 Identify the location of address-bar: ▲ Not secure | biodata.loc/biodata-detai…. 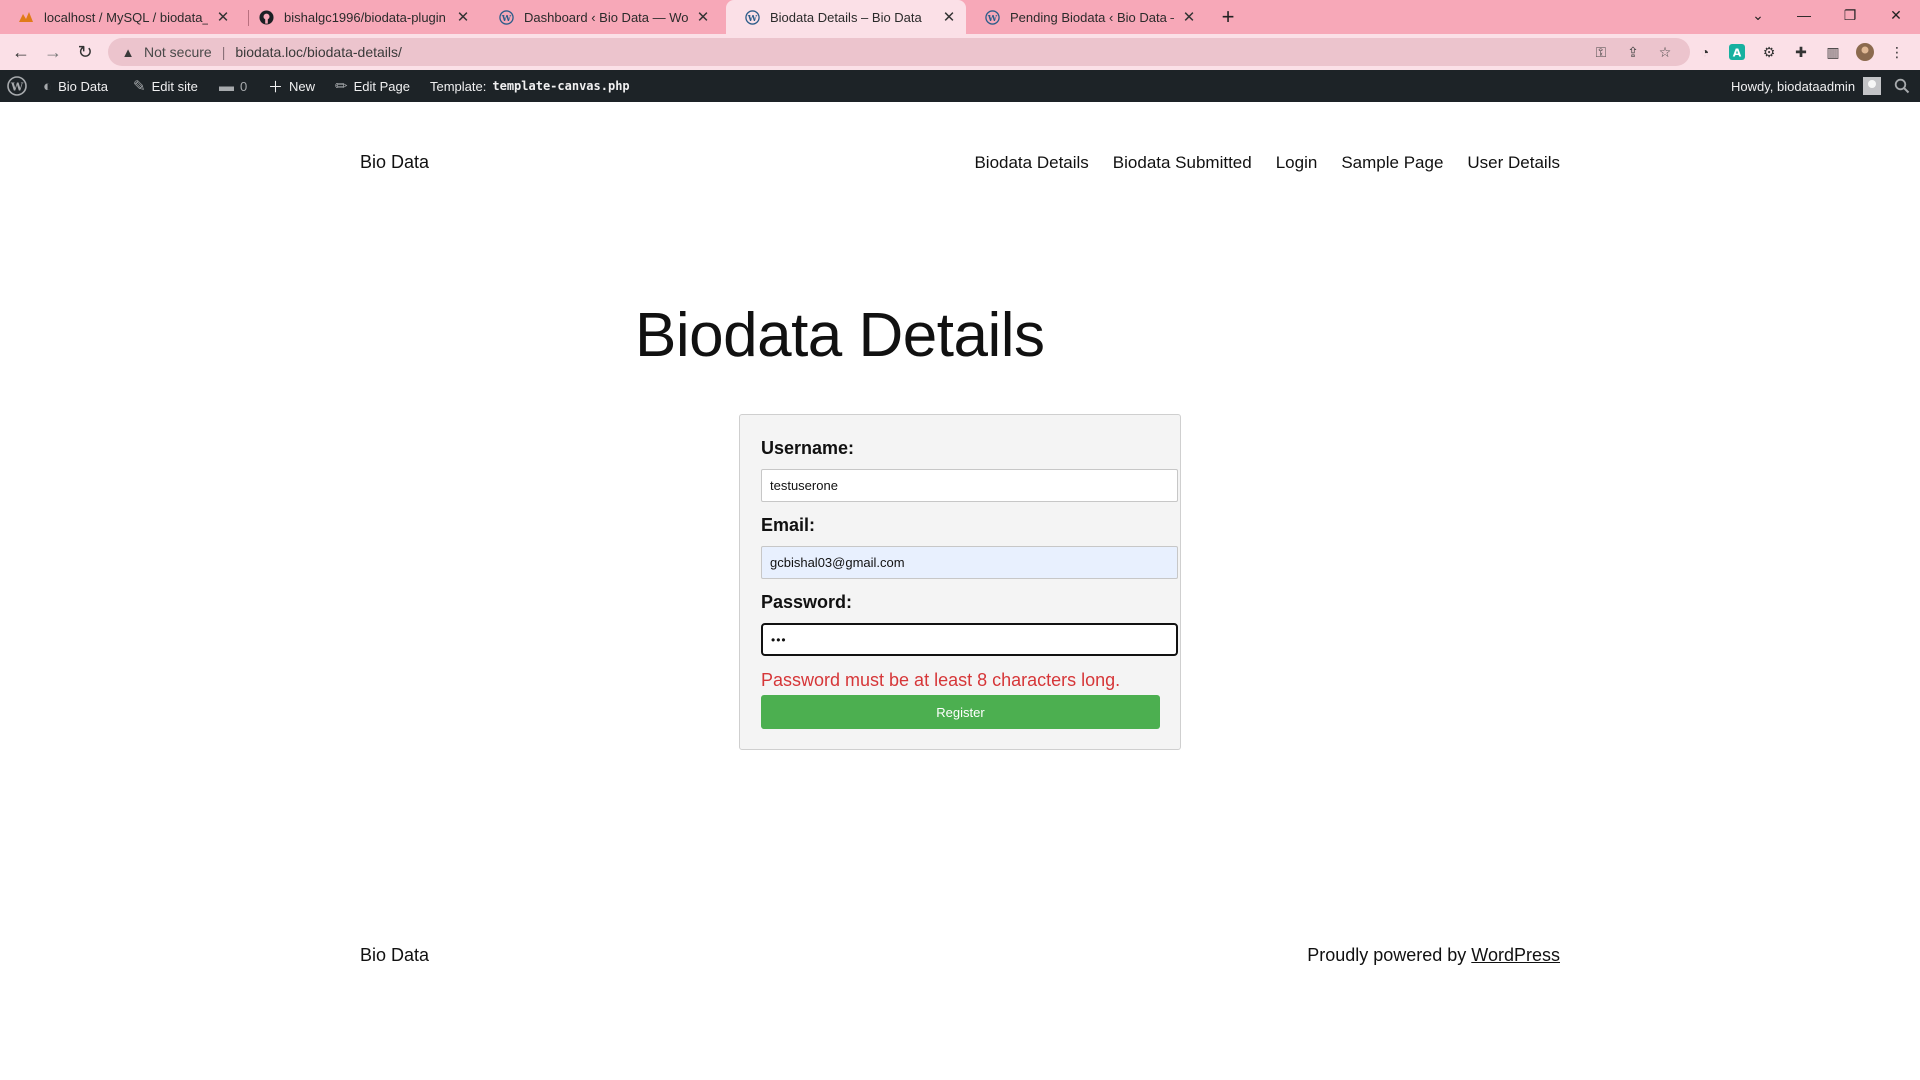
(899, 52).